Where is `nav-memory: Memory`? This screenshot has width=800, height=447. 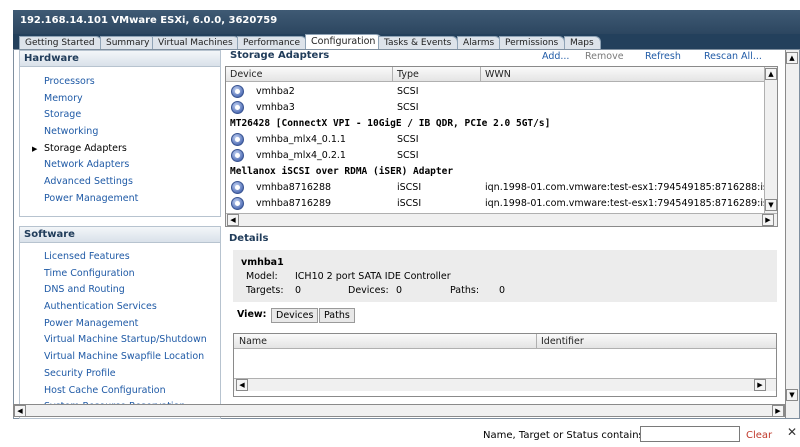
nav-memory: Memory is located at coordinates (120, 99).